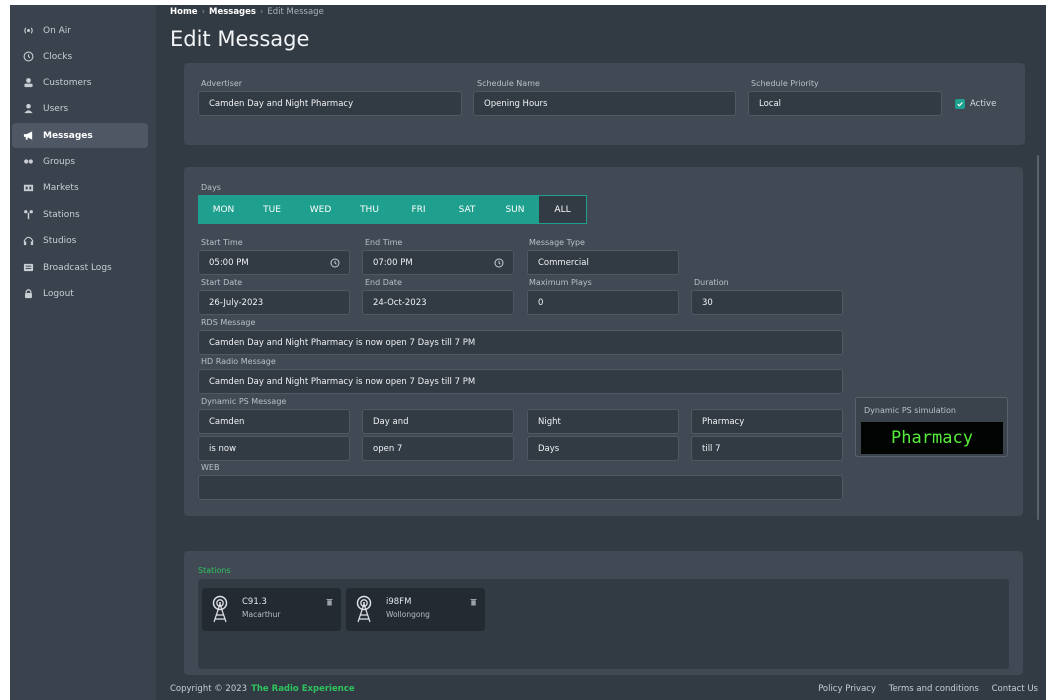 The height and width of the screenshot is (700, 1053). I want to click on dps-field-8: till 7, so click(767, 448).